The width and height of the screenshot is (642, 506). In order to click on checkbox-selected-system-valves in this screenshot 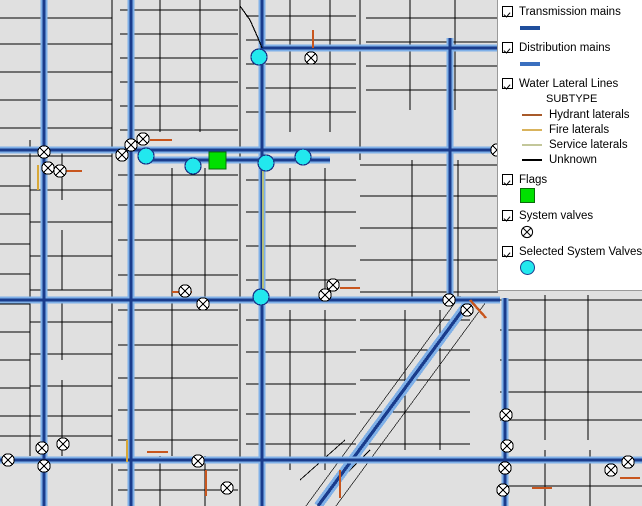, I will do `click(507, 251)`.